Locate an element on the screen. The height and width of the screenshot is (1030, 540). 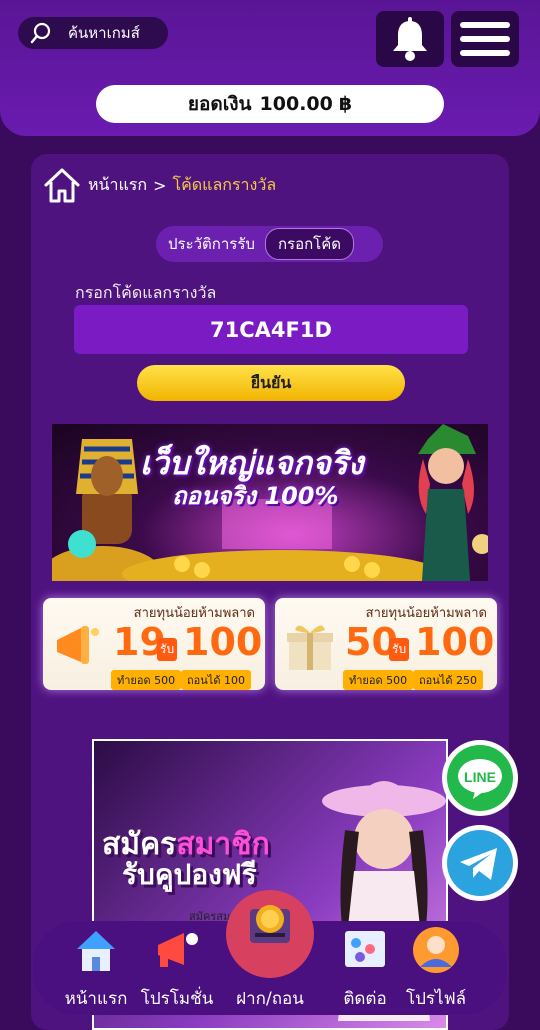
confirm-button: ยืนยัน is located at coordinates (271, 383).